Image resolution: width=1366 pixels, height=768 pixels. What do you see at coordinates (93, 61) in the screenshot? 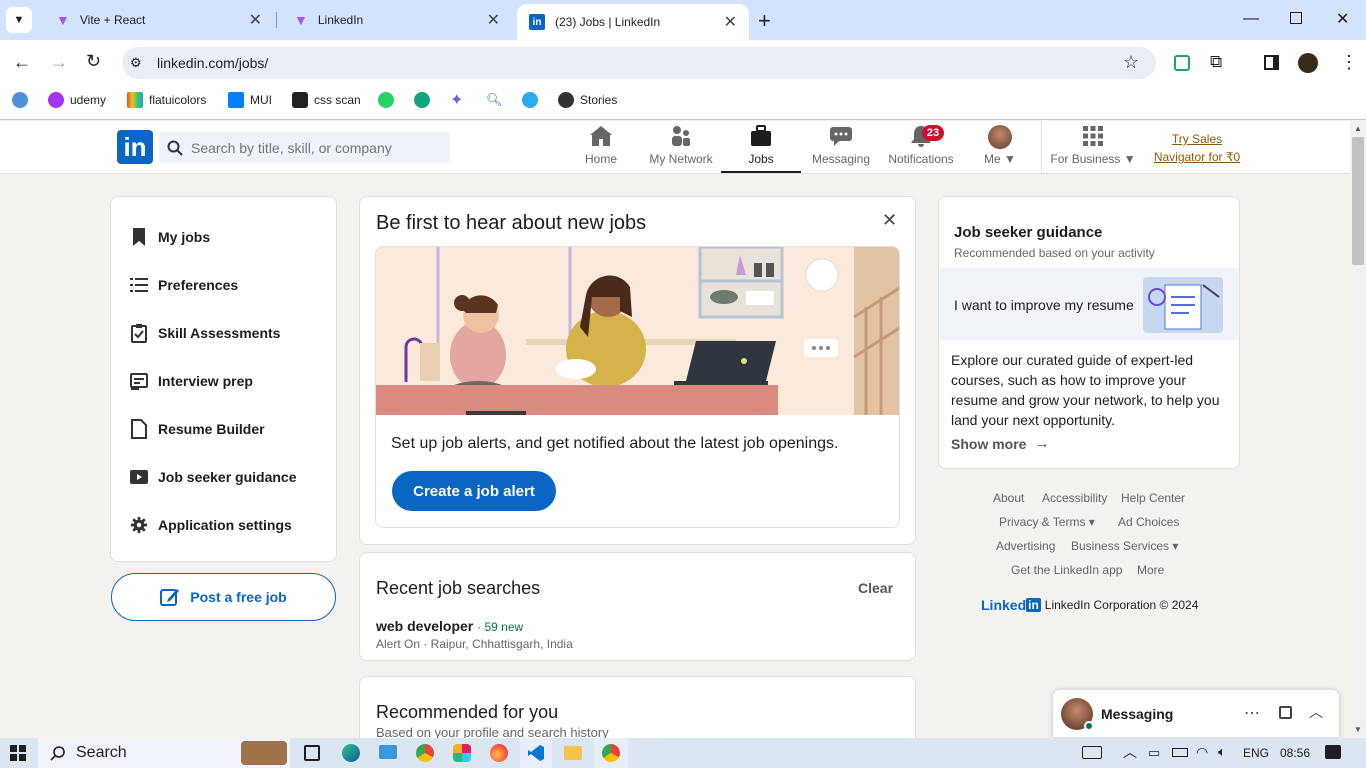
I see `reload-button: ↻` at bounding box center [93, 61].